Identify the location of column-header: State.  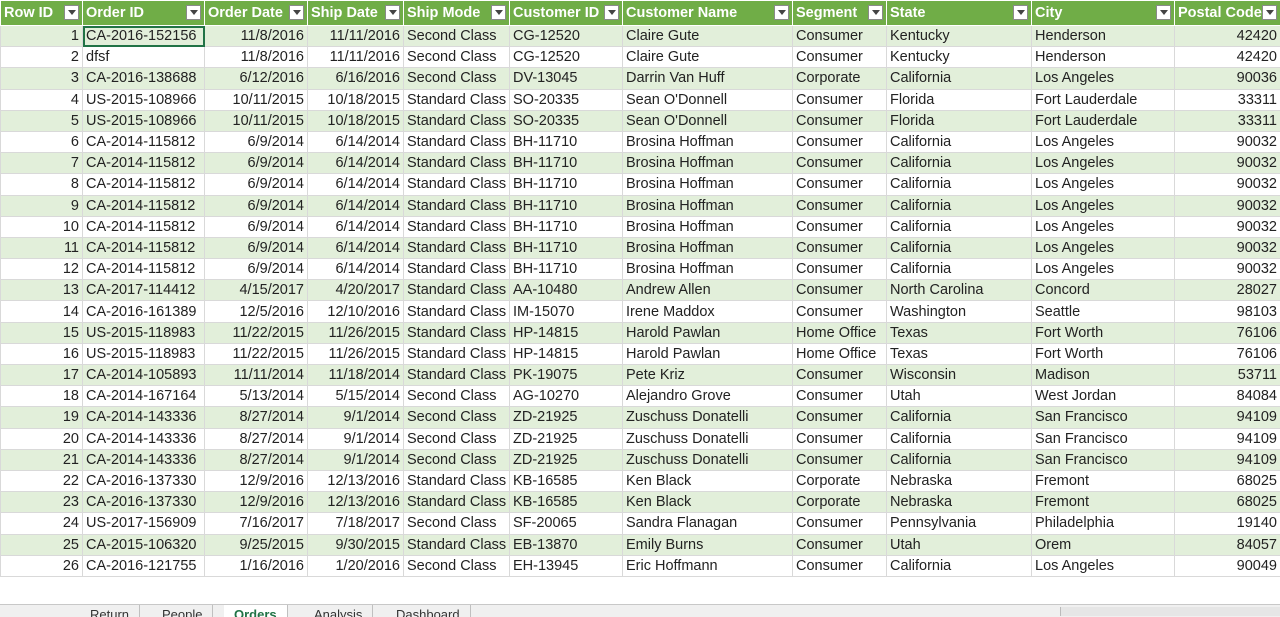
(959, 13).